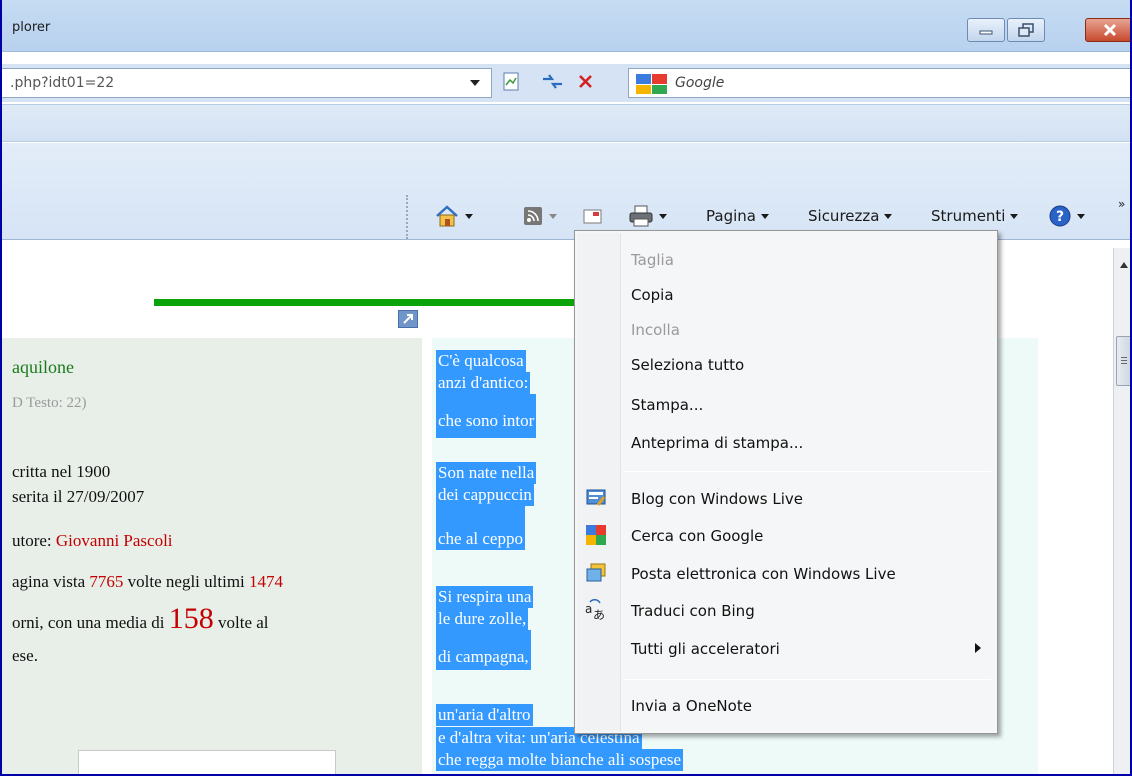 This screenshot has height=776, width=1132. I want to click on views-prefix: agina vista, so click(51, 581).